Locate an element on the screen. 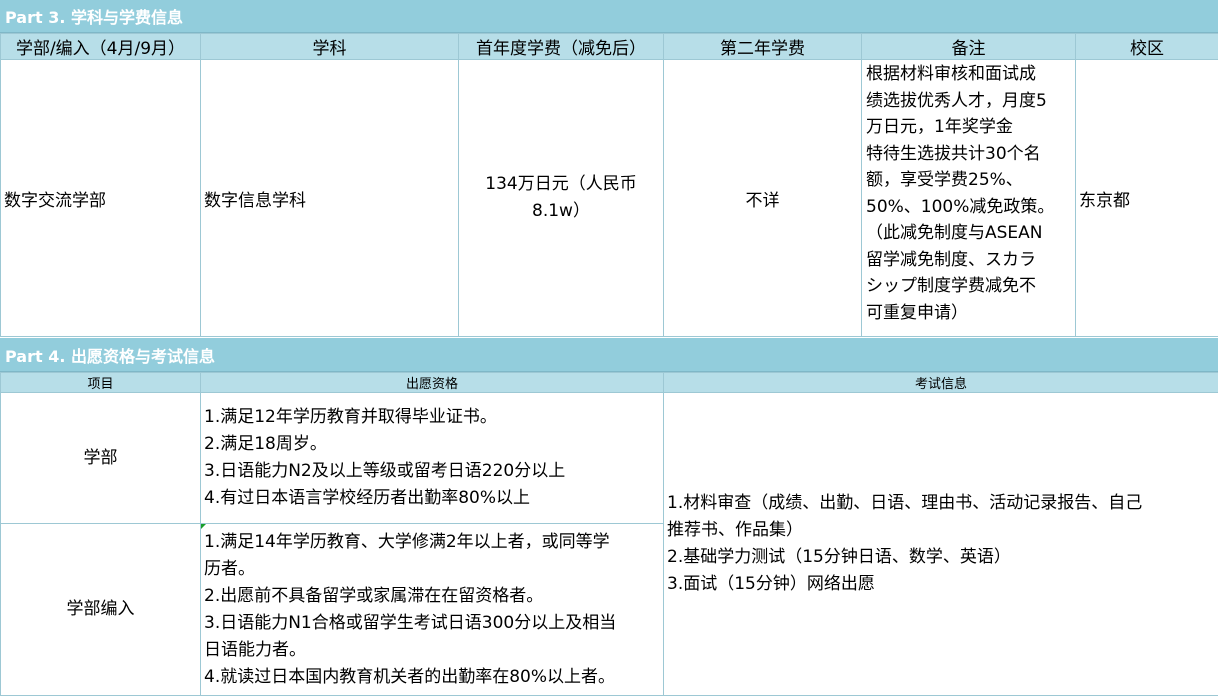  exam-line: 1.材料审查（成绩、出勤、日语、理由书、活动记录报告、自己 is located at coordinates (905, 503).